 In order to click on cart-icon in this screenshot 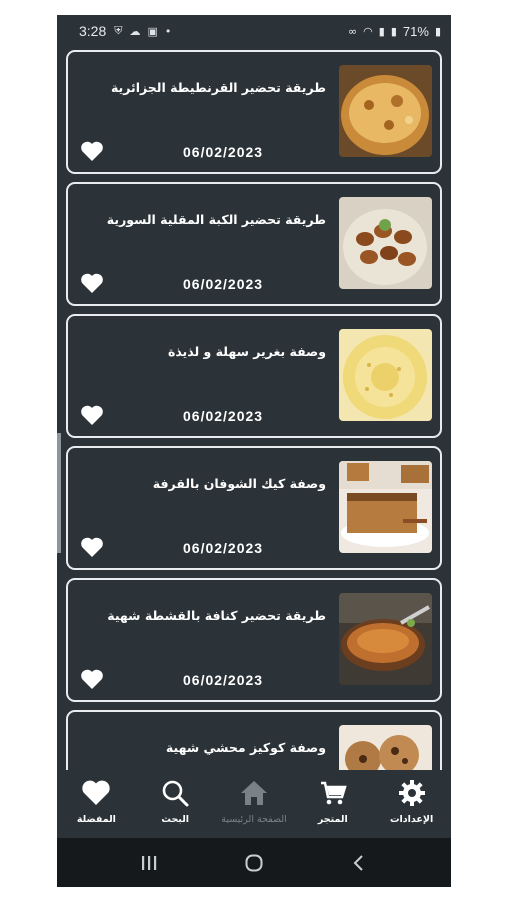, I will do `click(333, 793)`.